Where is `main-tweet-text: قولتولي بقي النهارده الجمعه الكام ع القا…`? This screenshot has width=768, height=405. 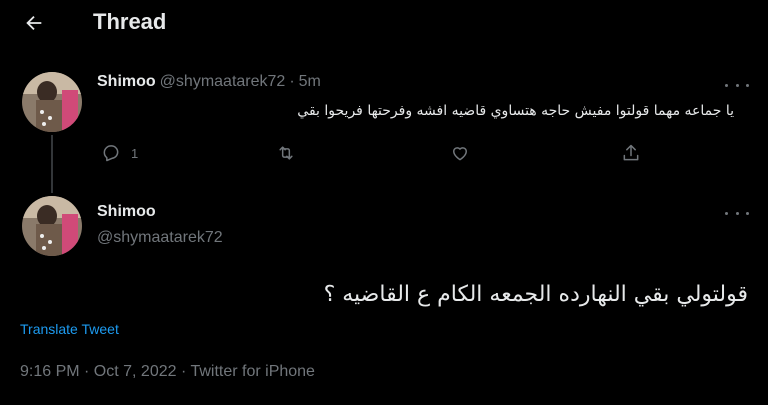 main-tweet-text: قولتولي بقي النهارده الجمعه الكام ع القا… is located at coordinates (535, 294).